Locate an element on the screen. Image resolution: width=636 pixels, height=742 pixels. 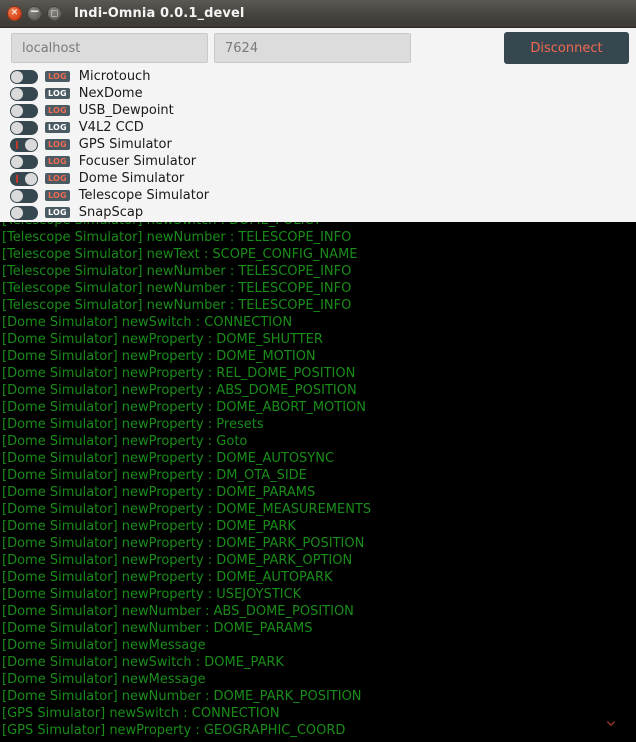
log-line: [Dome Simulator] newSwitch : DOME_PARK is located at coordinates (143, 662).